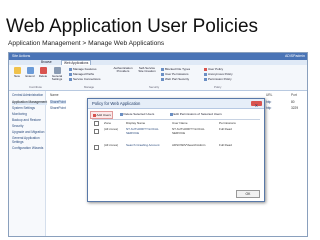 This screenshot has height=240, width=320. Describe the element at coordinates (28, 140) in the screenshot. I see `nav-general-app-settings: General Application Settings` at that location.